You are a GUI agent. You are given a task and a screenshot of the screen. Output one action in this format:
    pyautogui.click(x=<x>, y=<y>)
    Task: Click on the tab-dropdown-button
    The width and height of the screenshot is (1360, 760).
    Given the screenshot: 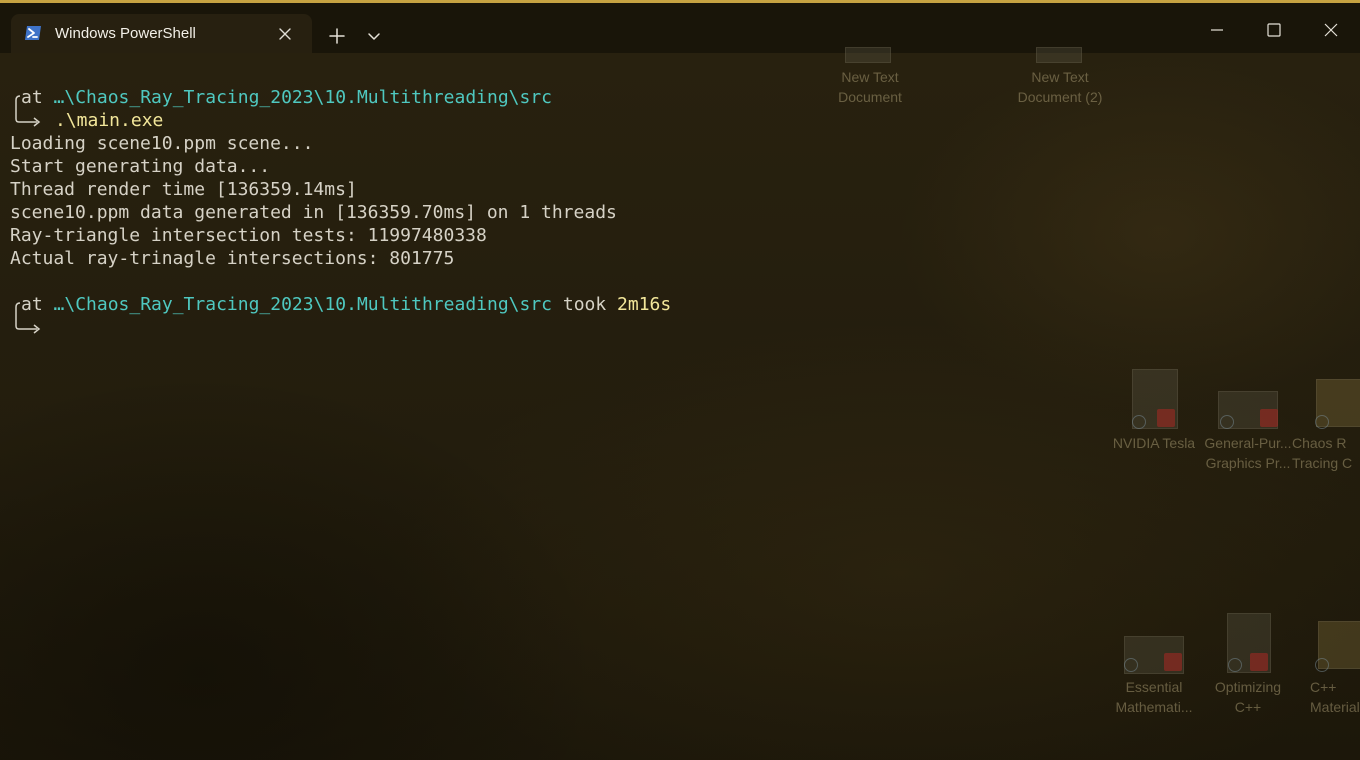 What is the action you would take?
    pyautogui.click(x=374, y=36)
    